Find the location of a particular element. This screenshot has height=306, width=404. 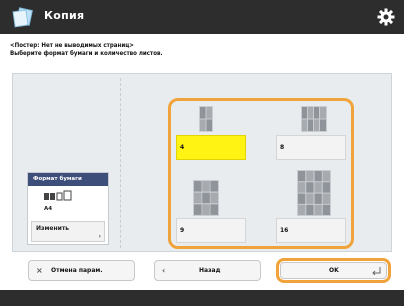

back-label: Назад is located at coordinates (210, 270).